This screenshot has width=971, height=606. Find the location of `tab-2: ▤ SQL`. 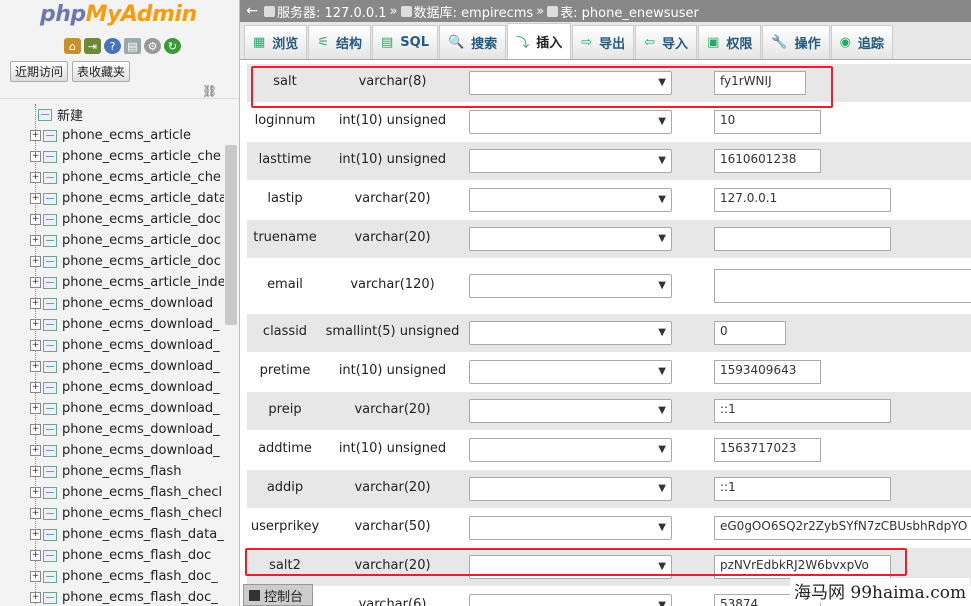

tab-2: ▤ SQL is located at coordinates (404, 42).